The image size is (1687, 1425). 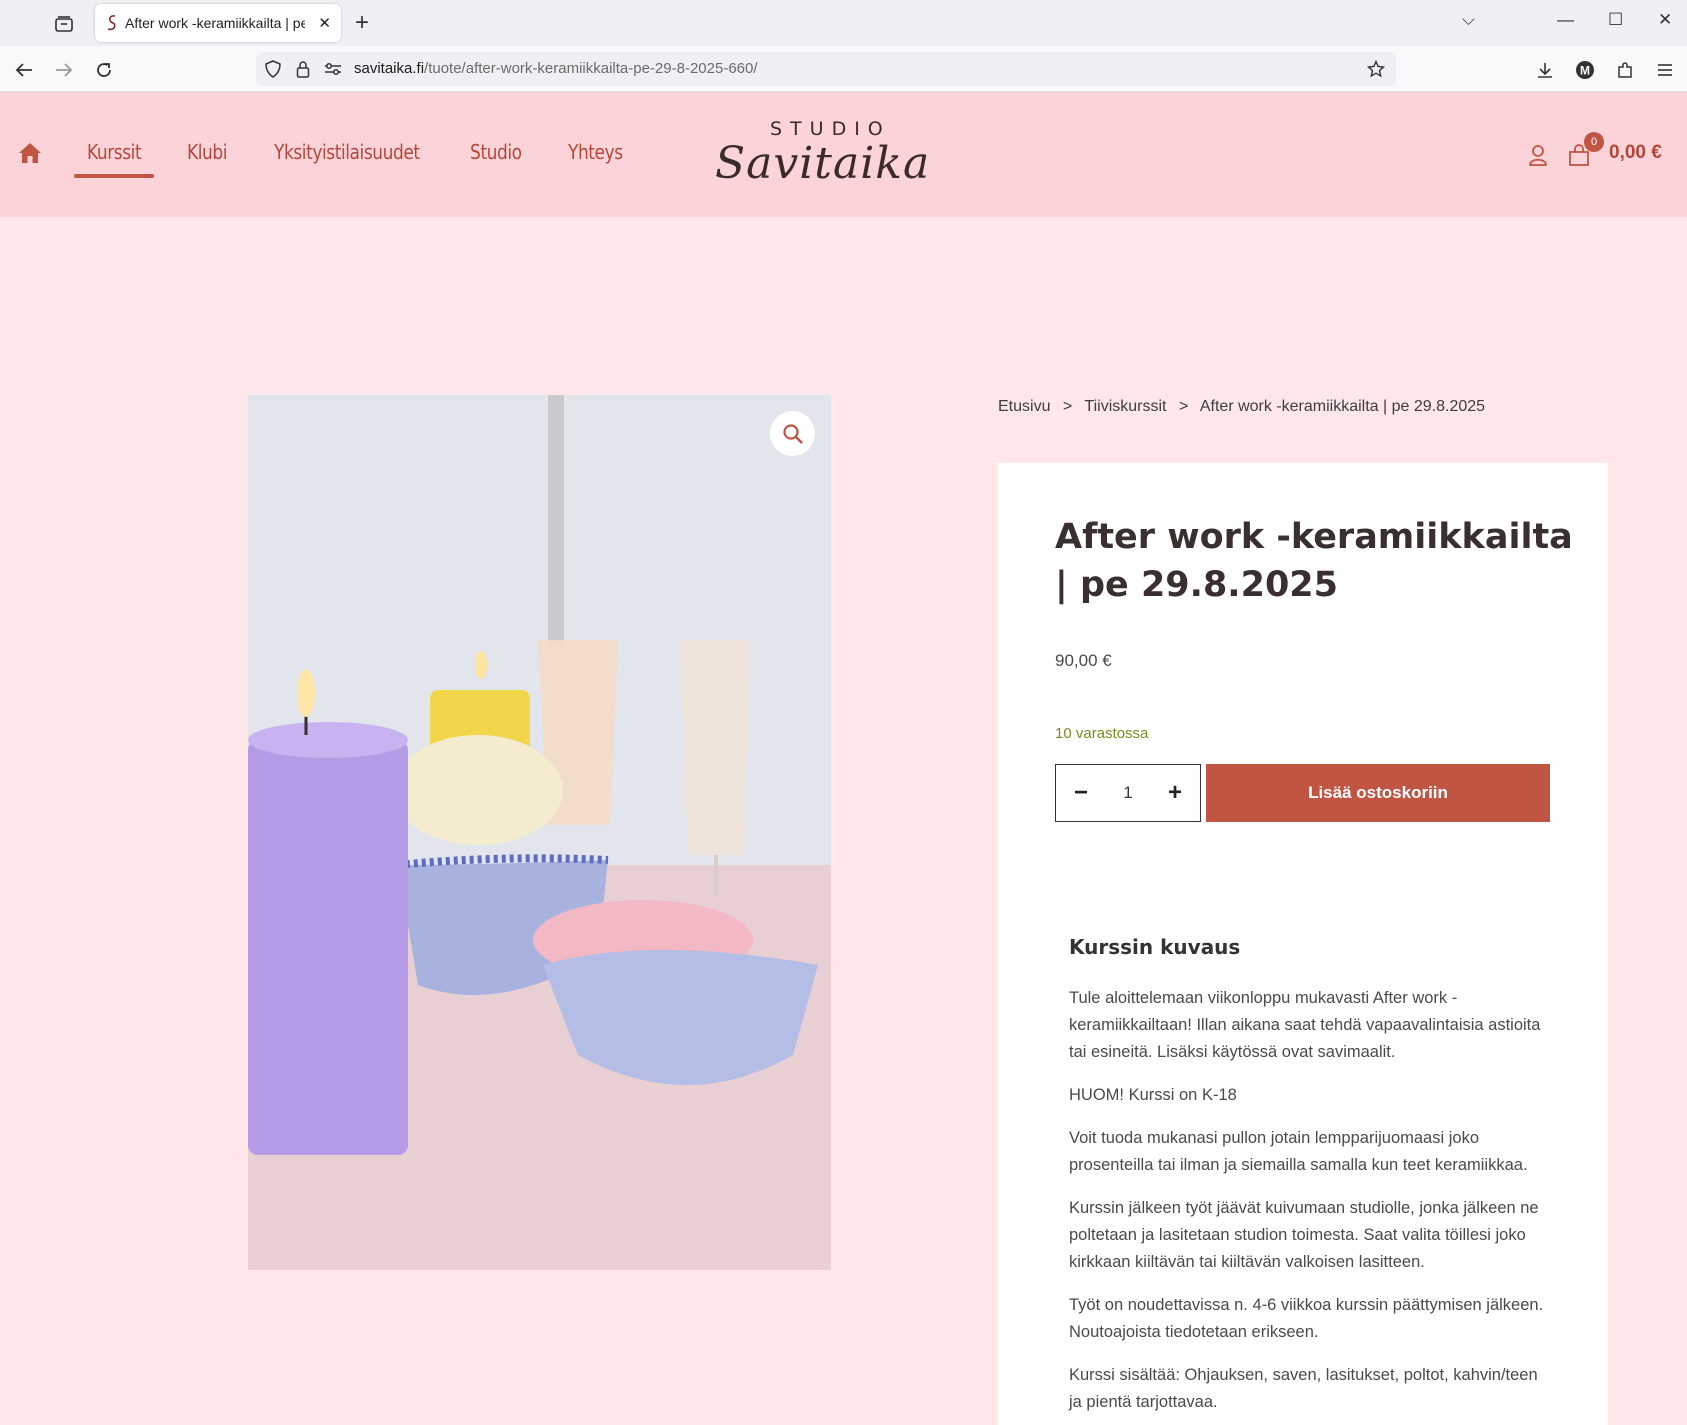 I want to click on permissions-icon, so click(x=333, y=69).